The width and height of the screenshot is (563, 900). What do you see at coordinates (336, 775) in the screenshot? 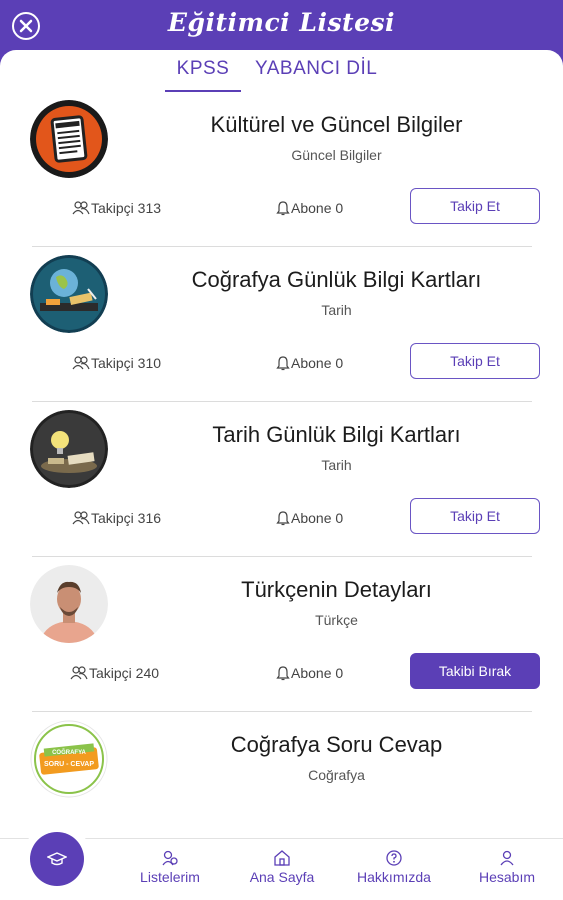
I see `item-subtitle: Coğrafya` at bounding box center [336, 775].